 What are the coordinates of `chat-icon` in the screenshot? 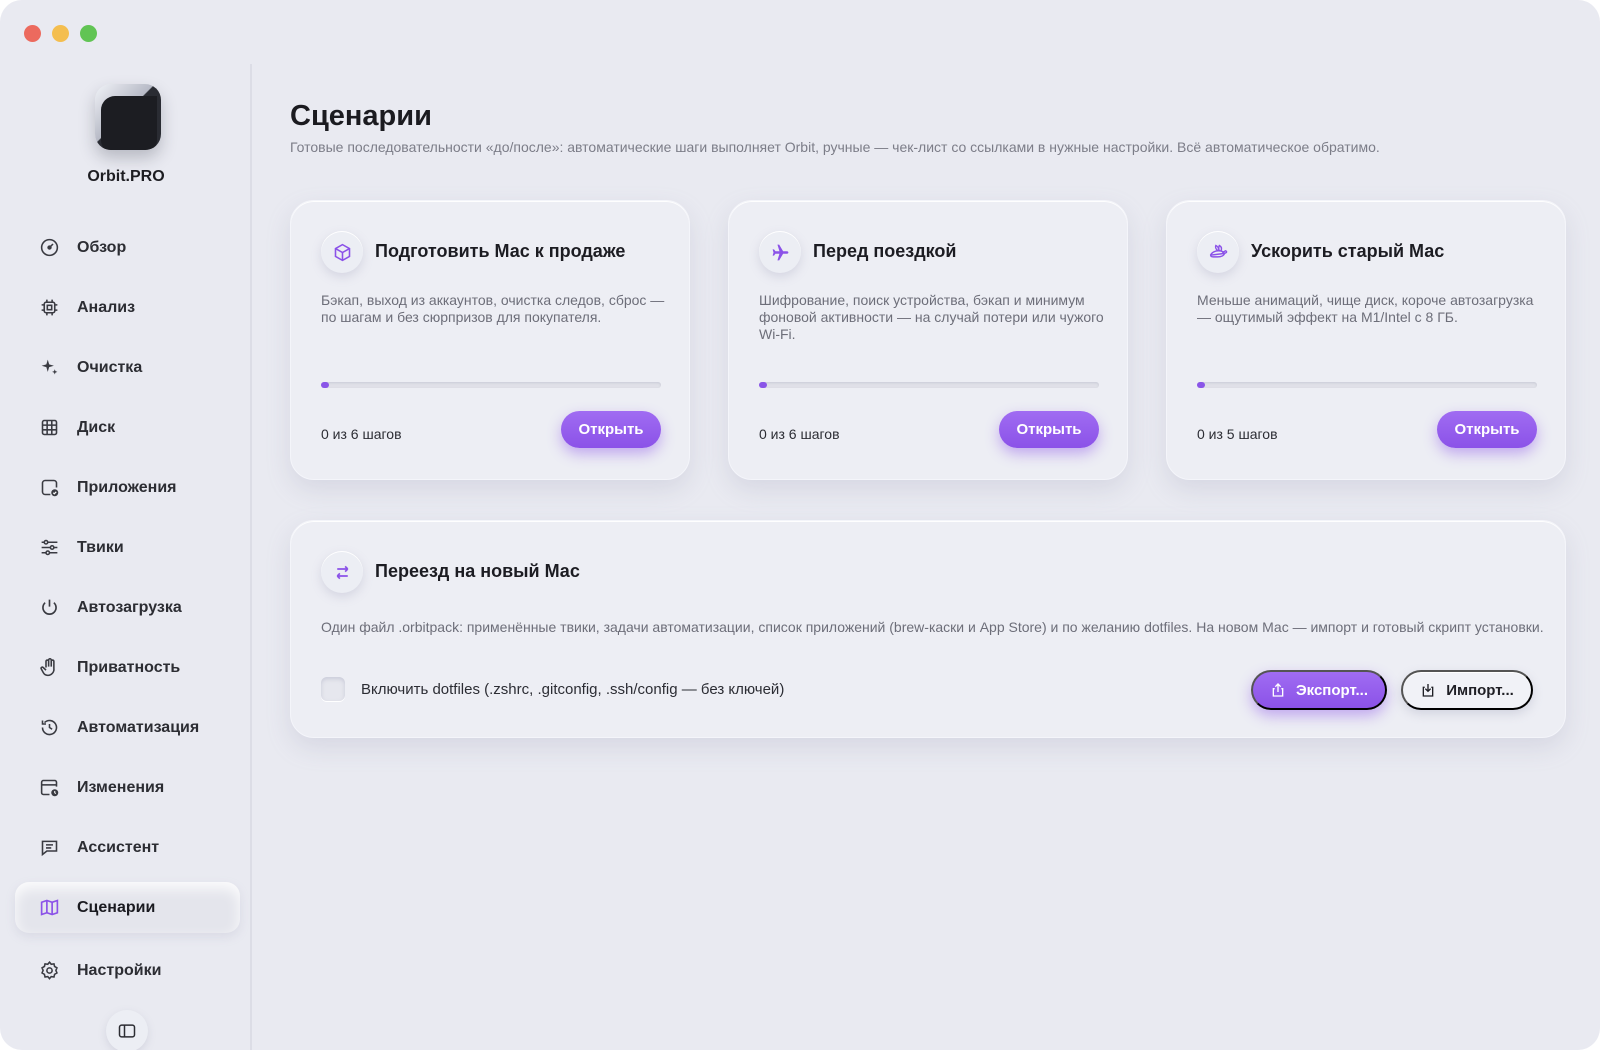 It's located at (49, 848).